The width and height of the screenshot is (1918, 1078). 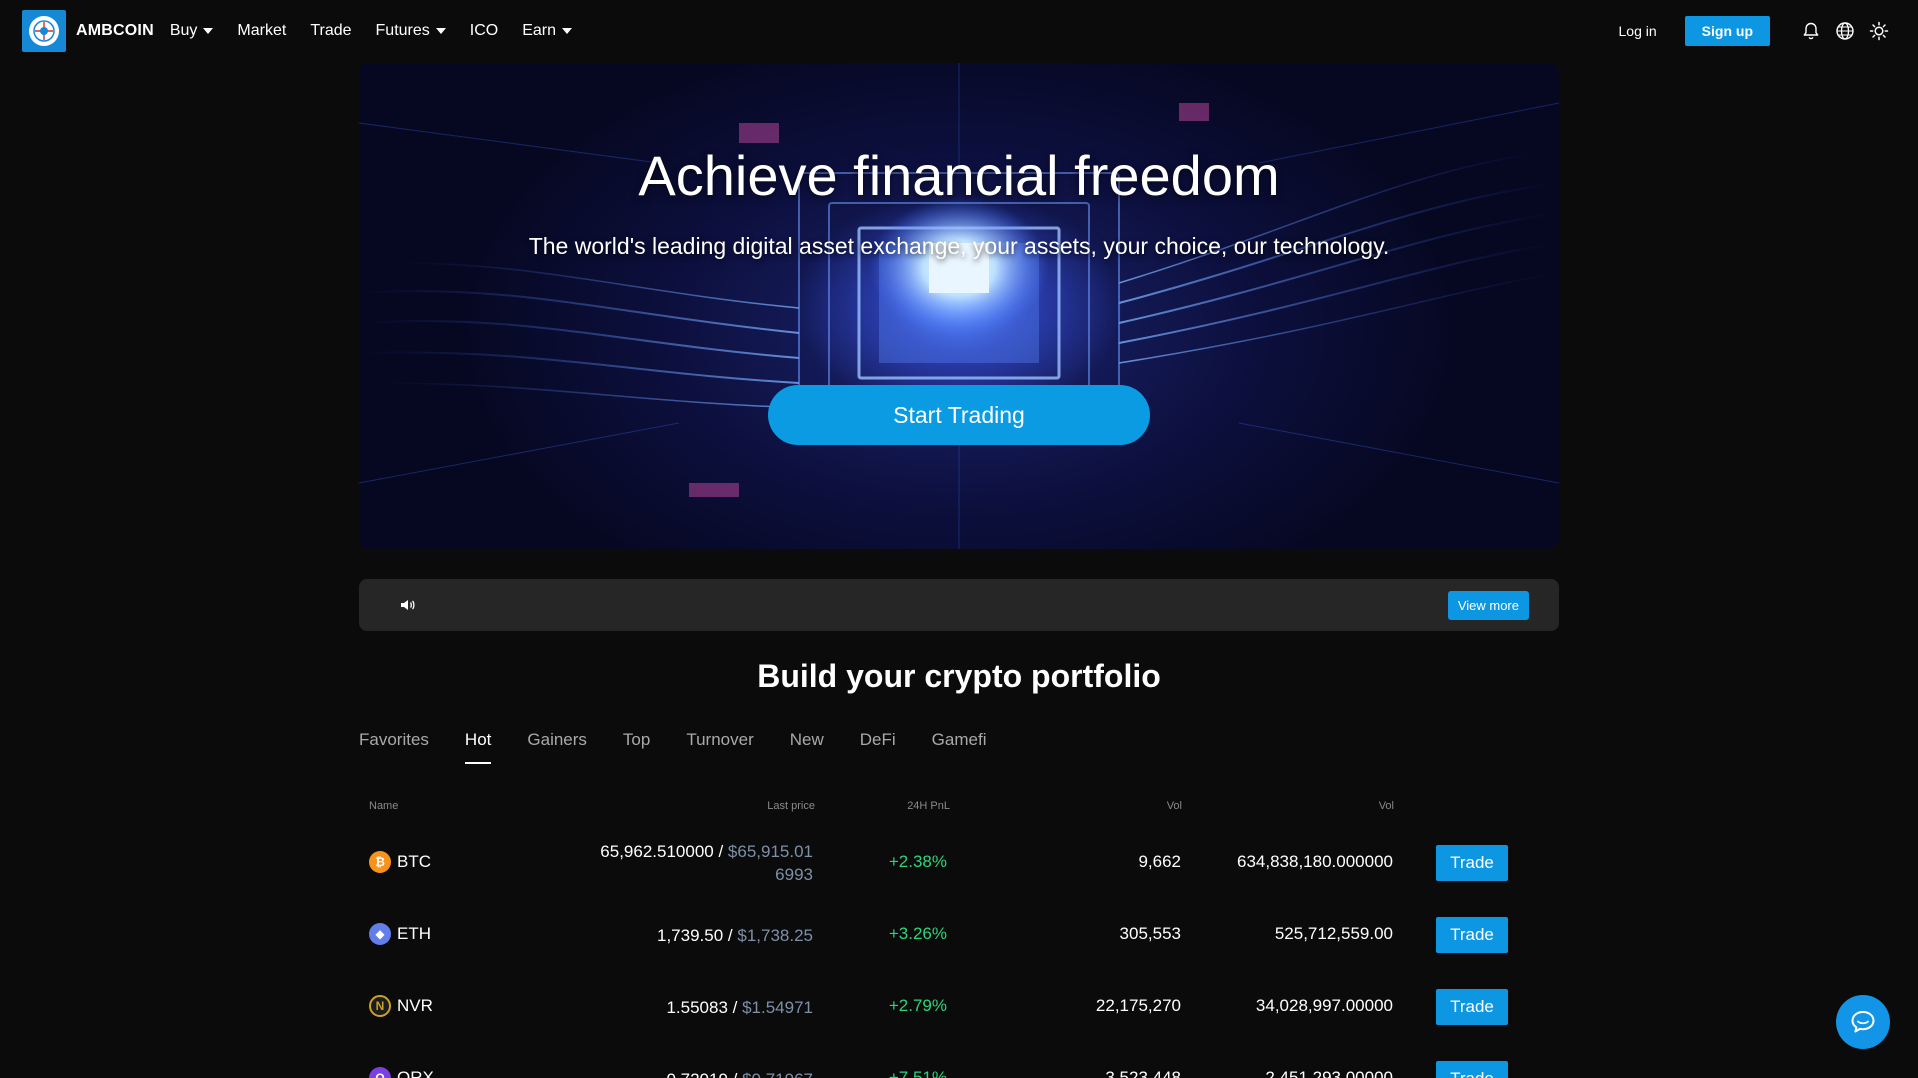 I want to click on speaker-icon, so click(x=408, y=605).